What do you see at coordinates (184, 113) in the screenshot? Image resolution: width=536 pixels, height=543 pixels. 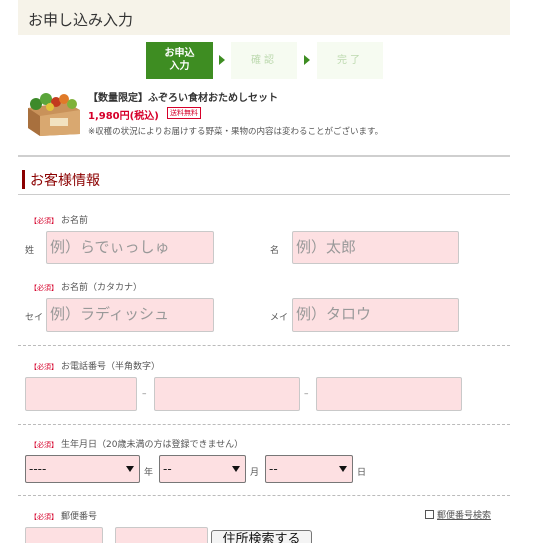 I see `shipping-badge: 送料無料` at bounding box center [184, 113].